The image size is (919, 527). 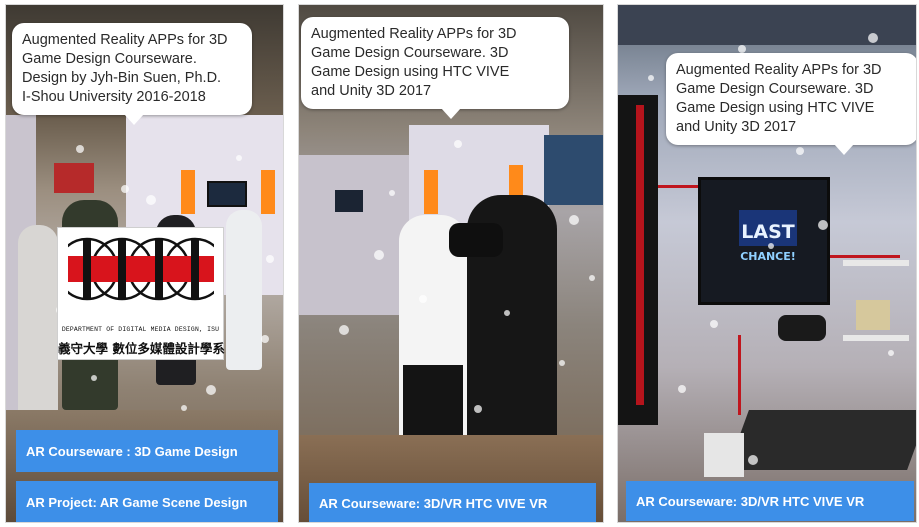 I want to click on game-title-line1: LAST, so click(x=767, y=232).